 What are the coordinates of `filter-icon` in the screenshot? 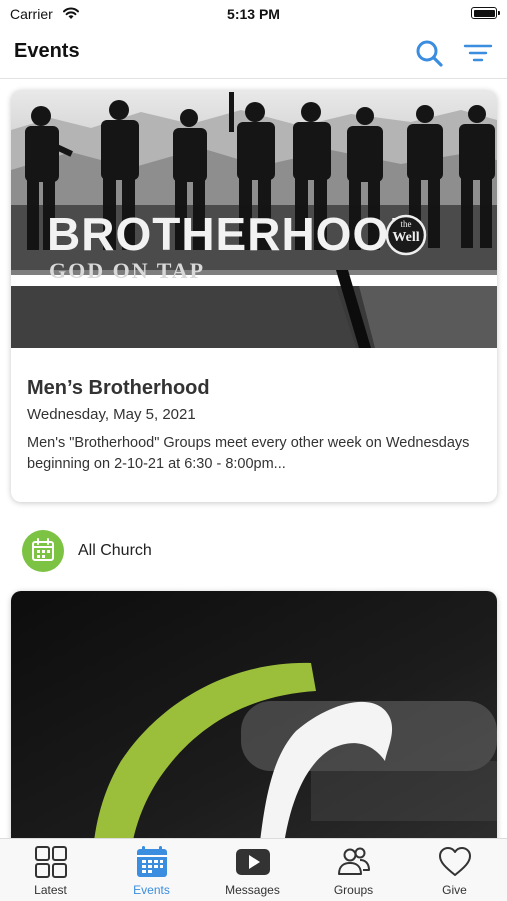 It's located at (478, 53).